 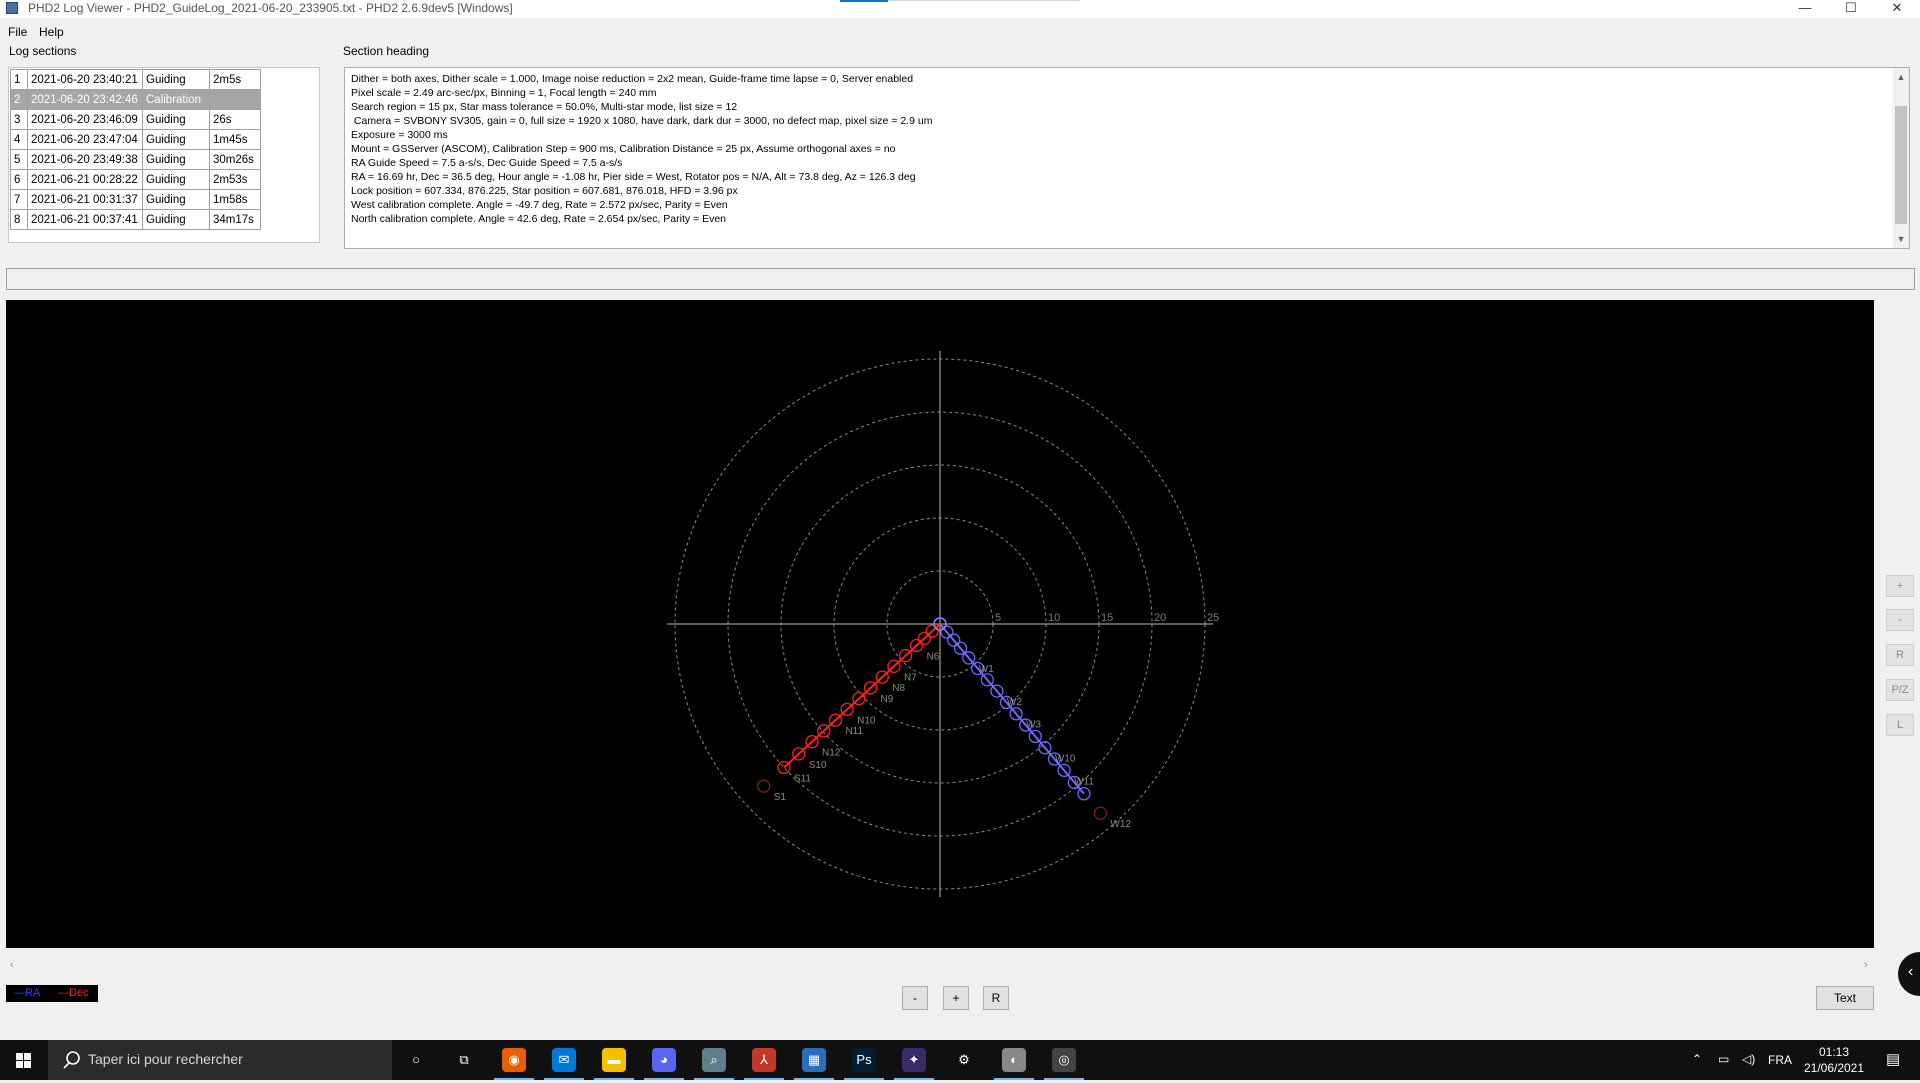 I want to click on clock-date: 21/06/2021, so click(x=1834, y=1068).